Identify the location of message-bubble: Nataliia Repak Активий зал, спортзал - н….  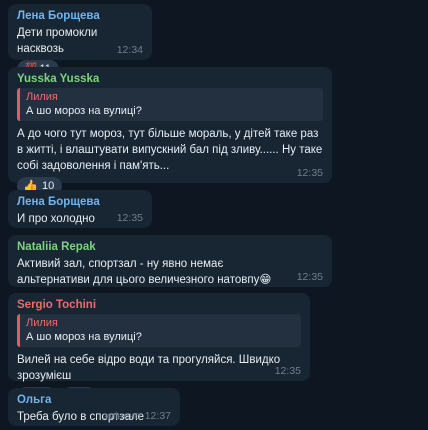
(170, 261).